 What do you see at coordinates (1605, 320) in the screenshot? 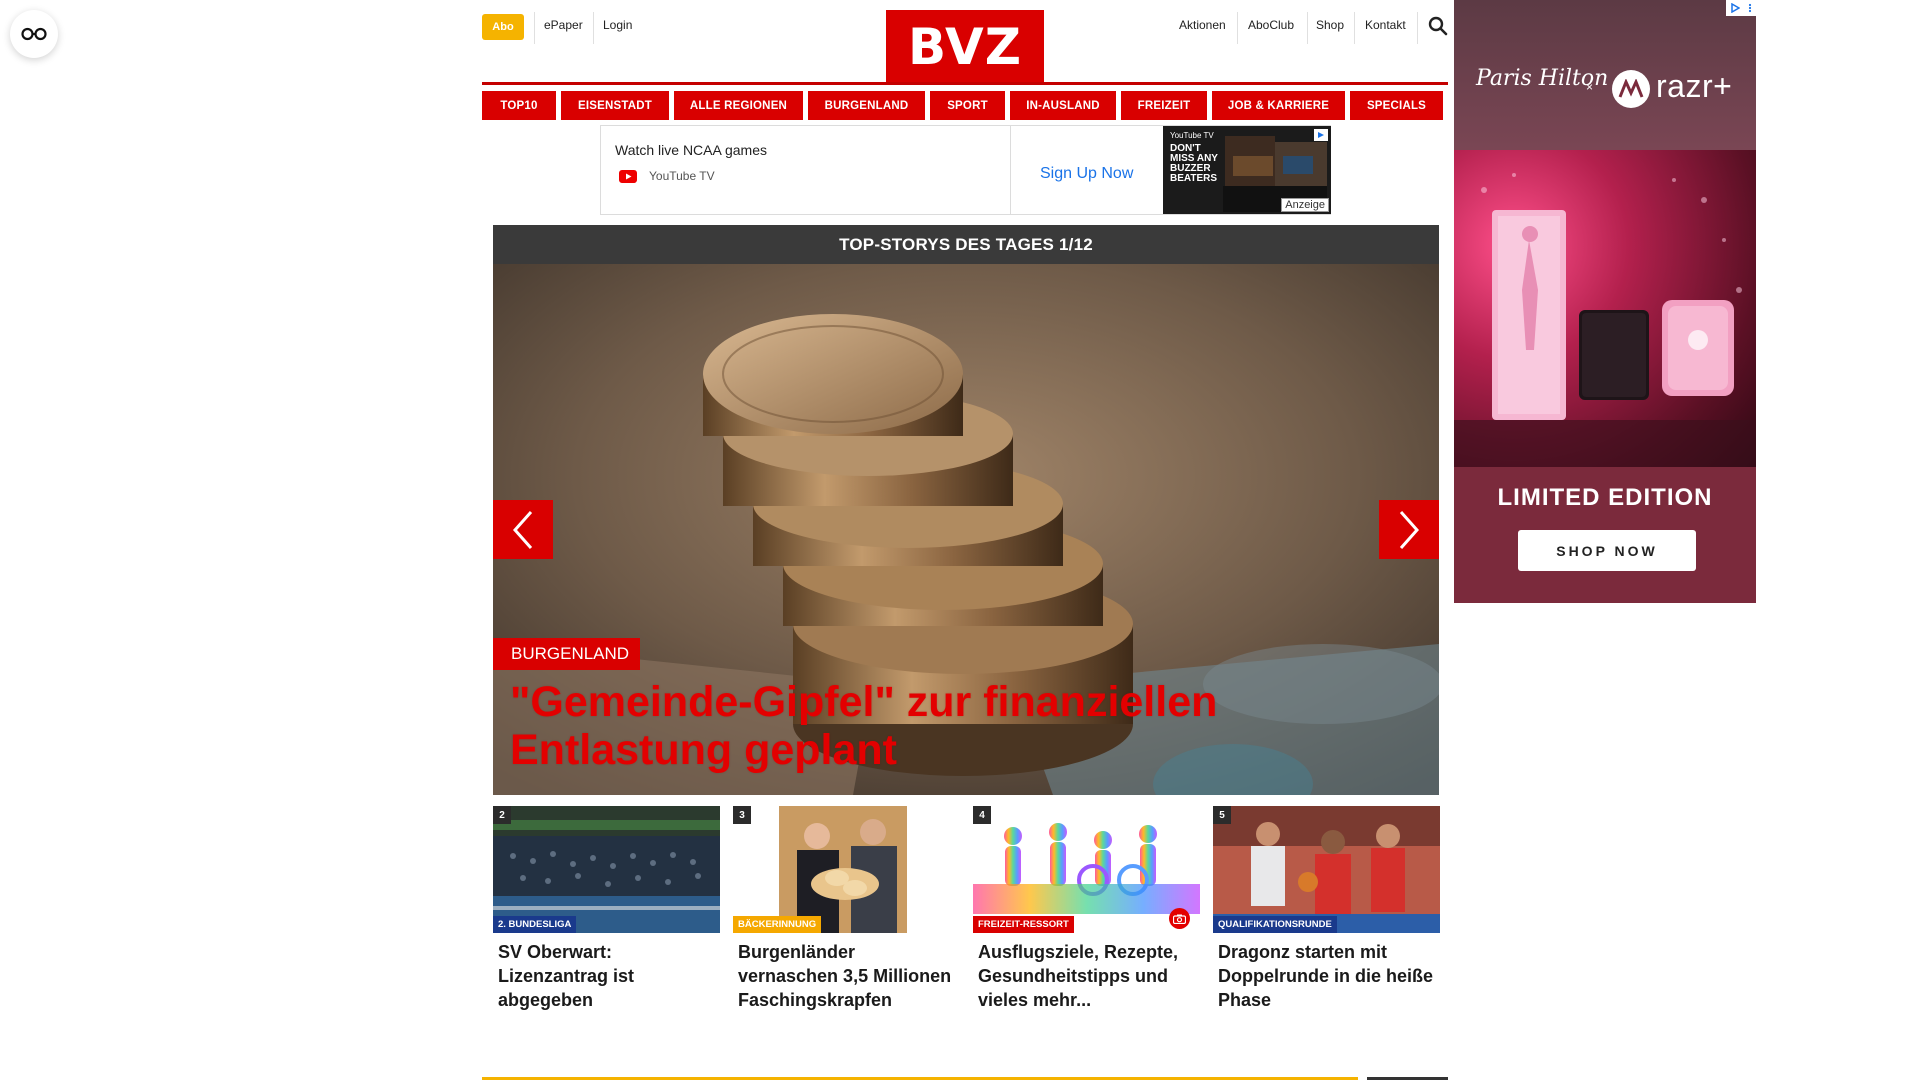
I see `product-image` at bounding box center [1605, 320].